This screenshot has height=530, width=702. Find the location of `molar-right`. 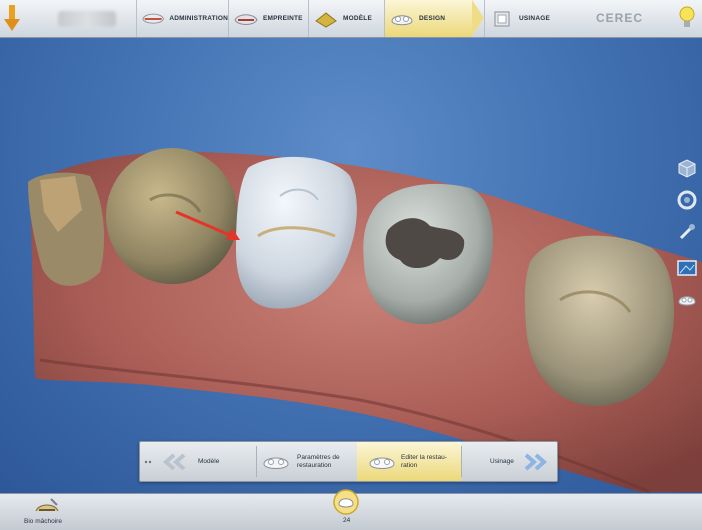

molar-right is located at coordinates (599, 321).